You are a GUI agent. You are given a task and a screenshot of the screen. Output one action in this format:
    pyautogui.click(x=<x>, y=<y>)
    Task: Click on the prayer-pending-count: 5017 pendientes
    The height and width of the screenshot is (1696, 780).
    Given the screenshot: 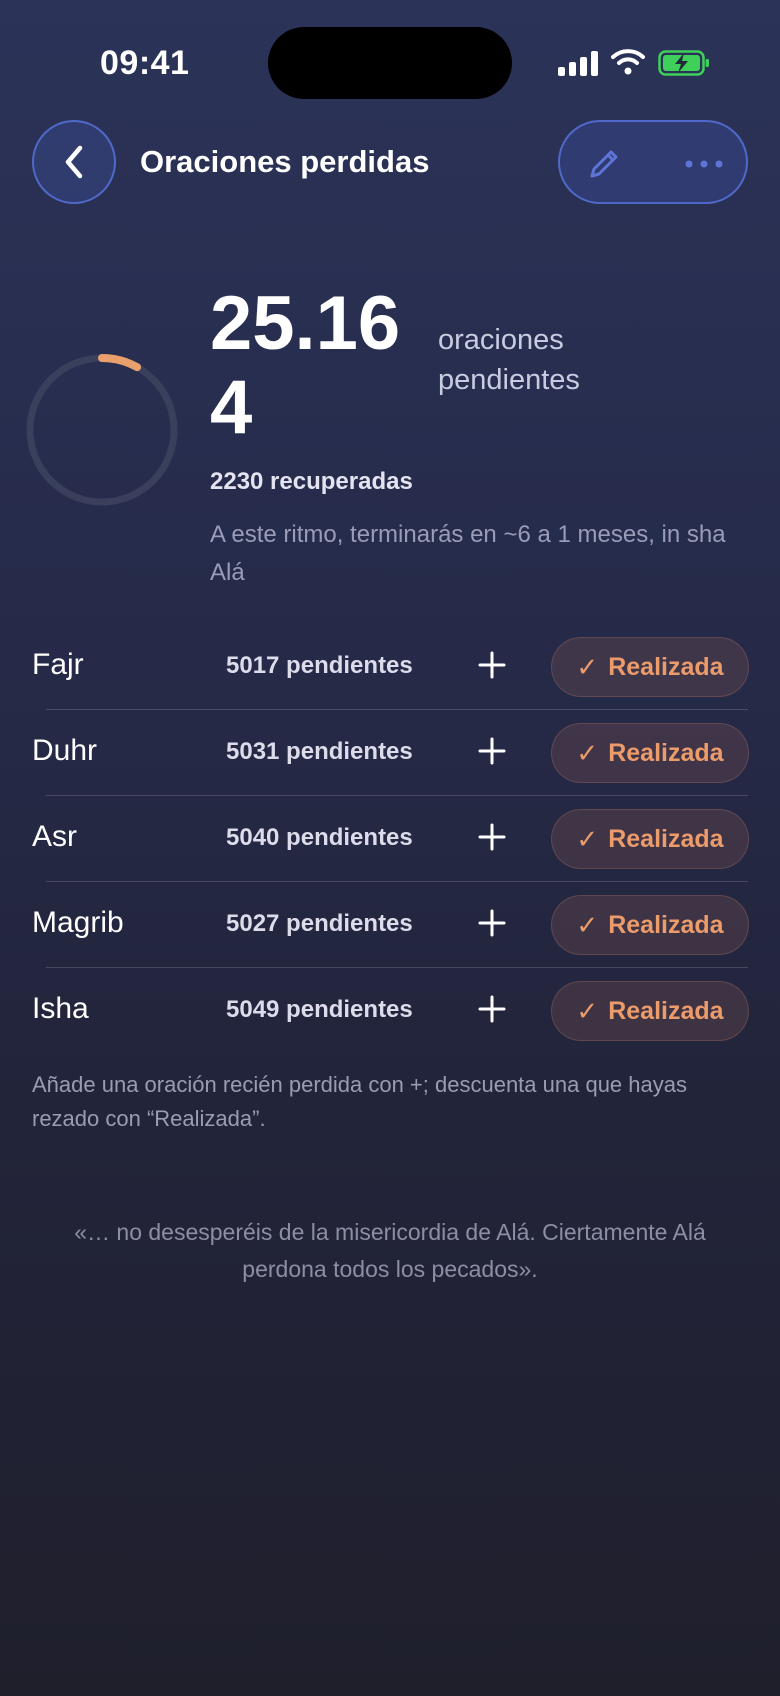 What is the action you would take?
    pyautogui.click(x=319, y=665)
    